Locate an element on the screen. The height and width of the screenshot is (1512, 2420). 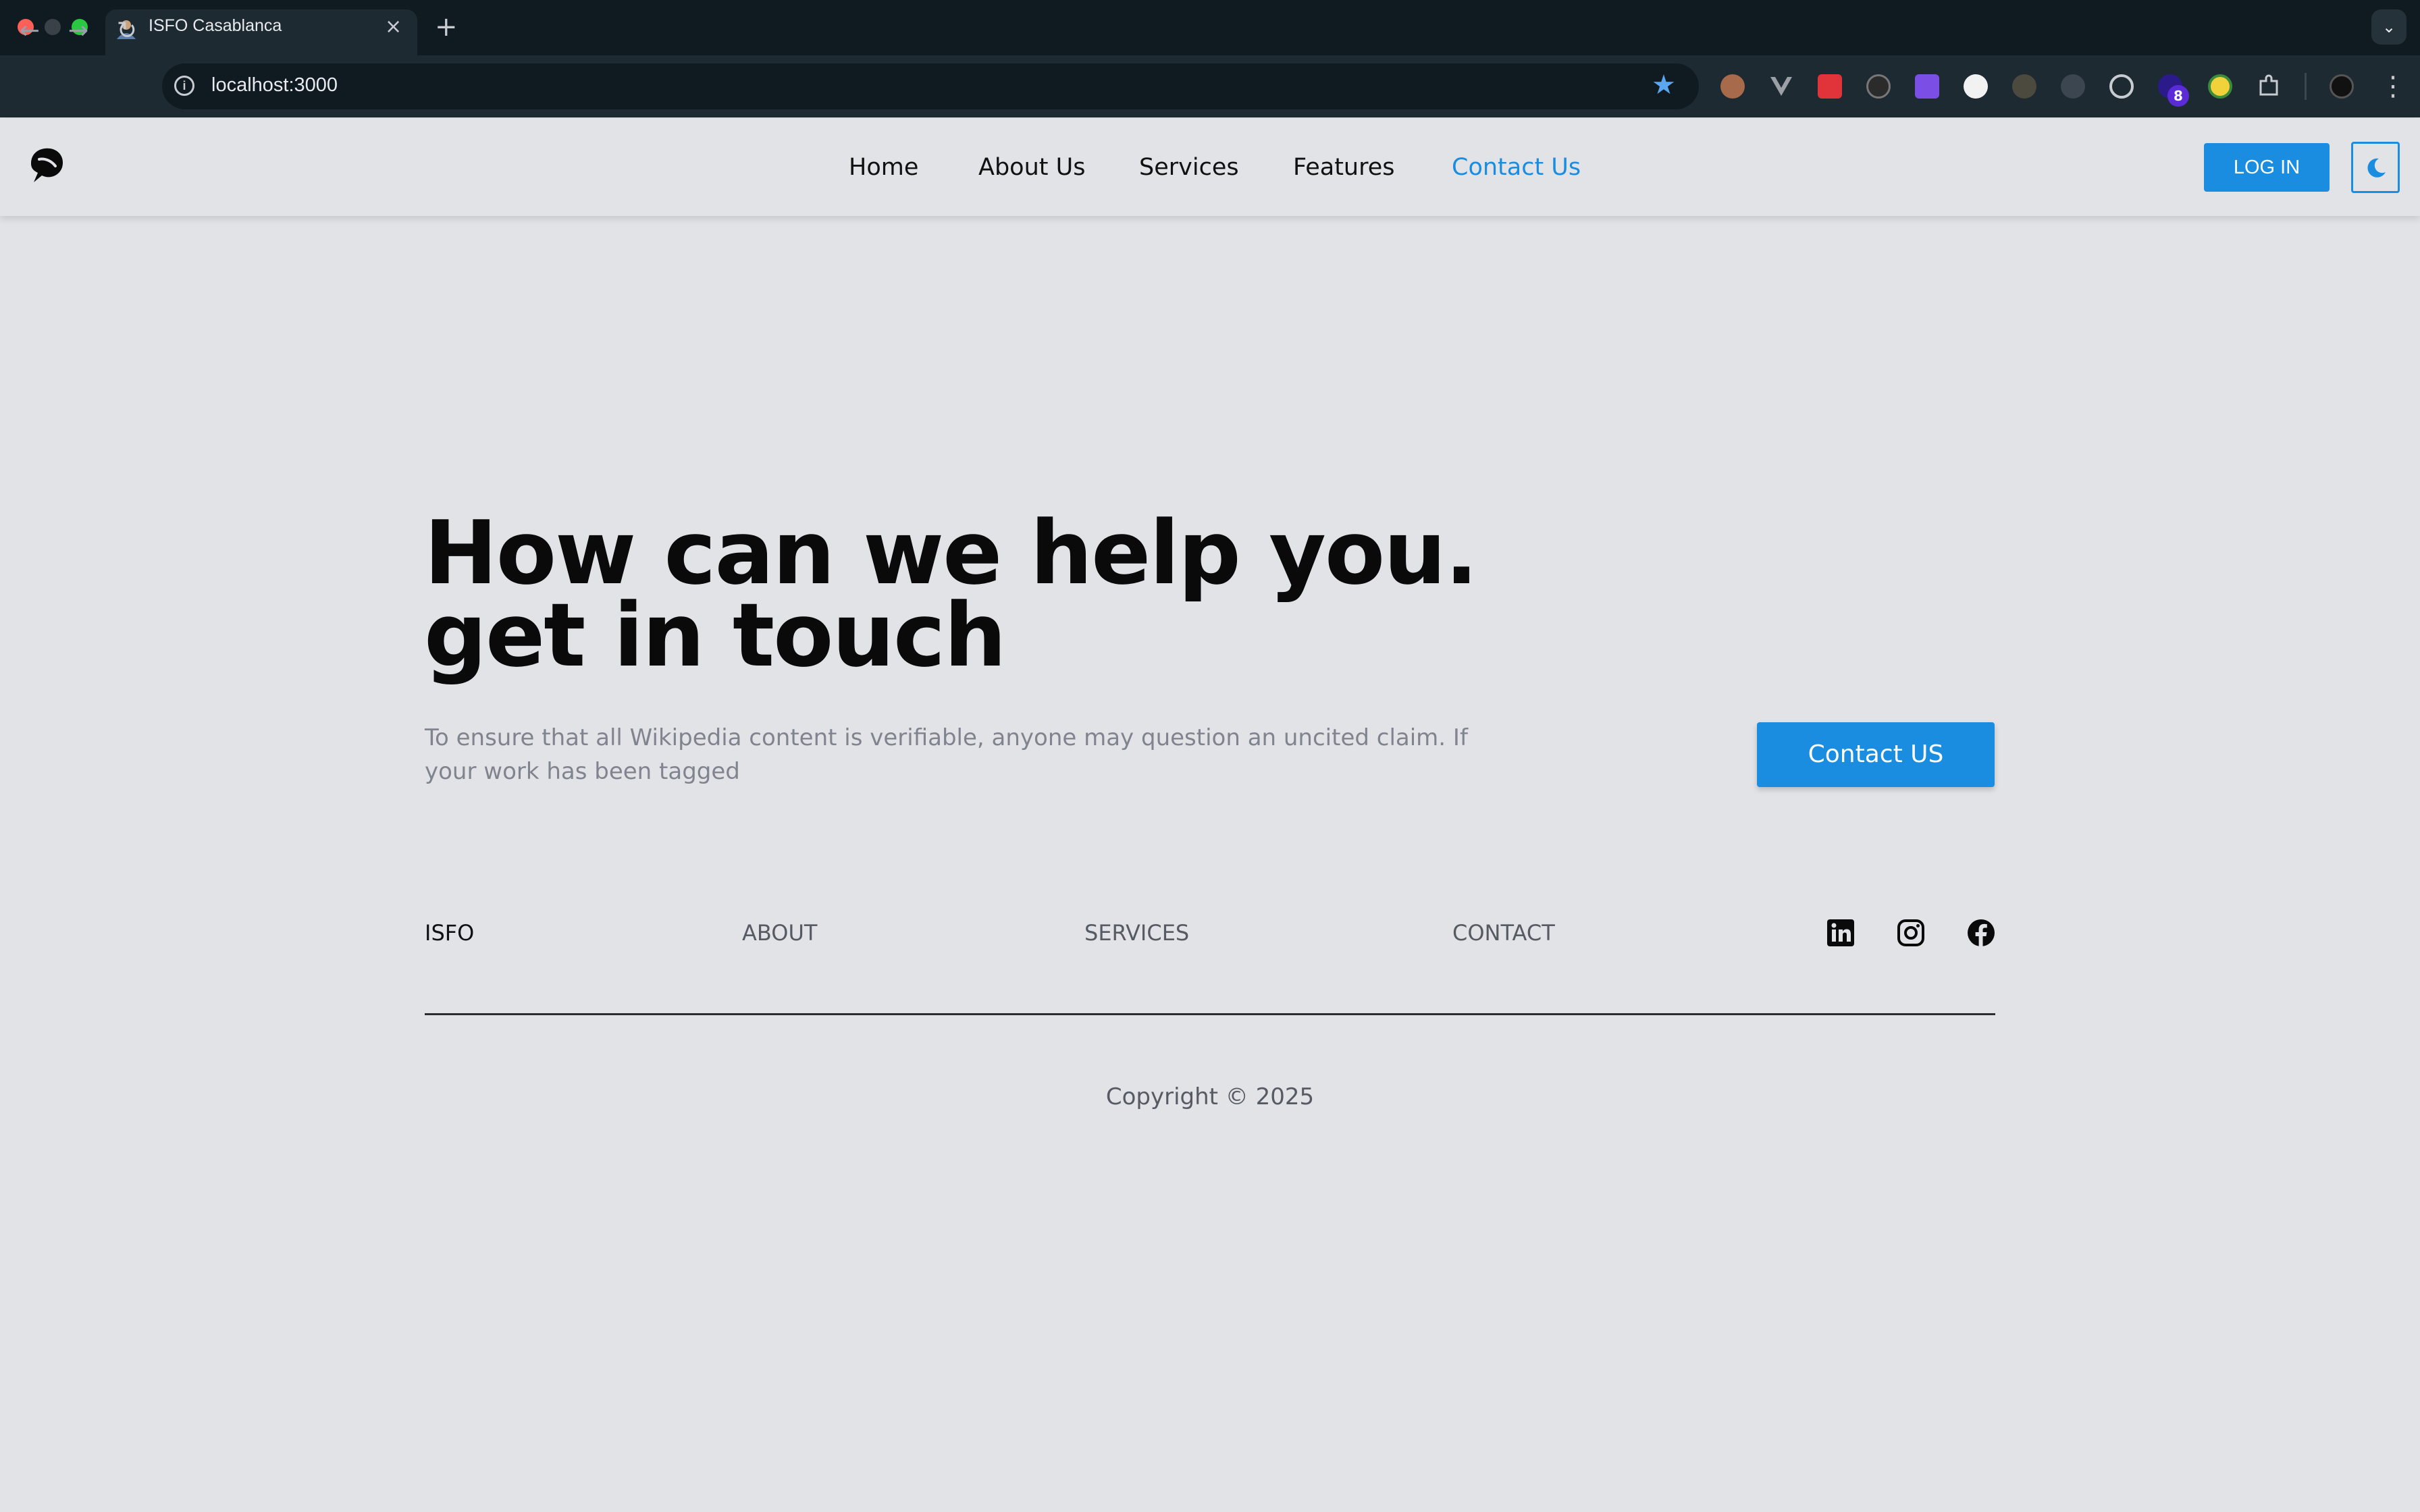
extension-bug-icon is located at coordinates (2024, 87).